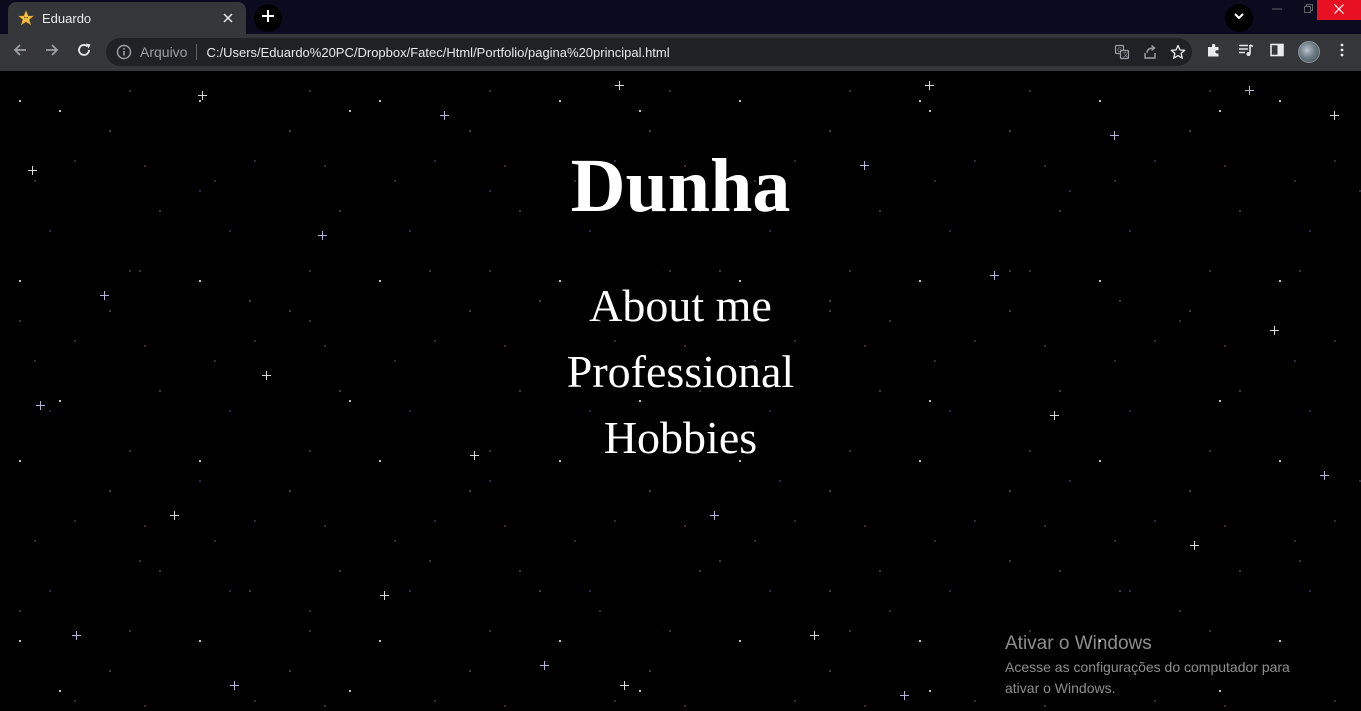  I want to click on omnibox-divider, so click(197, 52).